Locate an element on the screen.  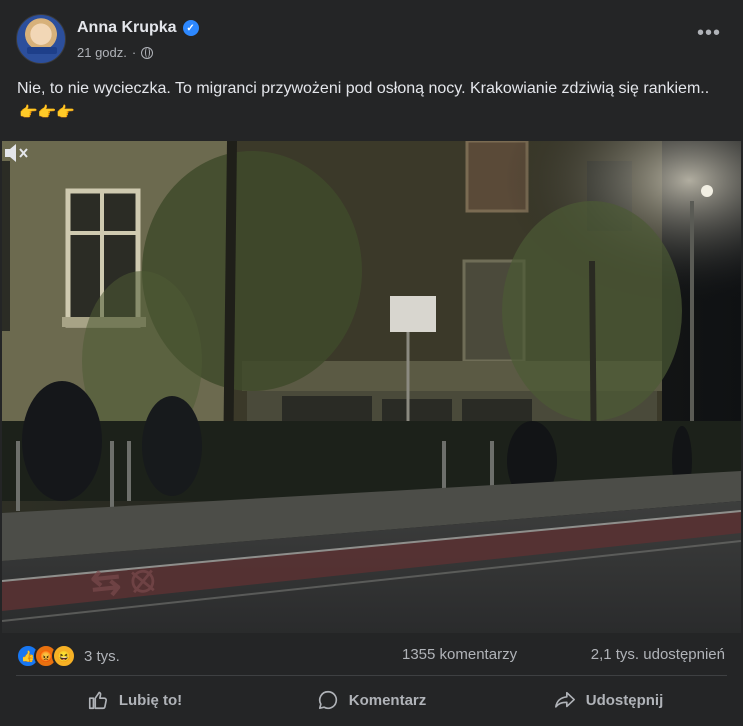
author-name-row: Anna Krupka ✓ is located at coordinates (138, 28).